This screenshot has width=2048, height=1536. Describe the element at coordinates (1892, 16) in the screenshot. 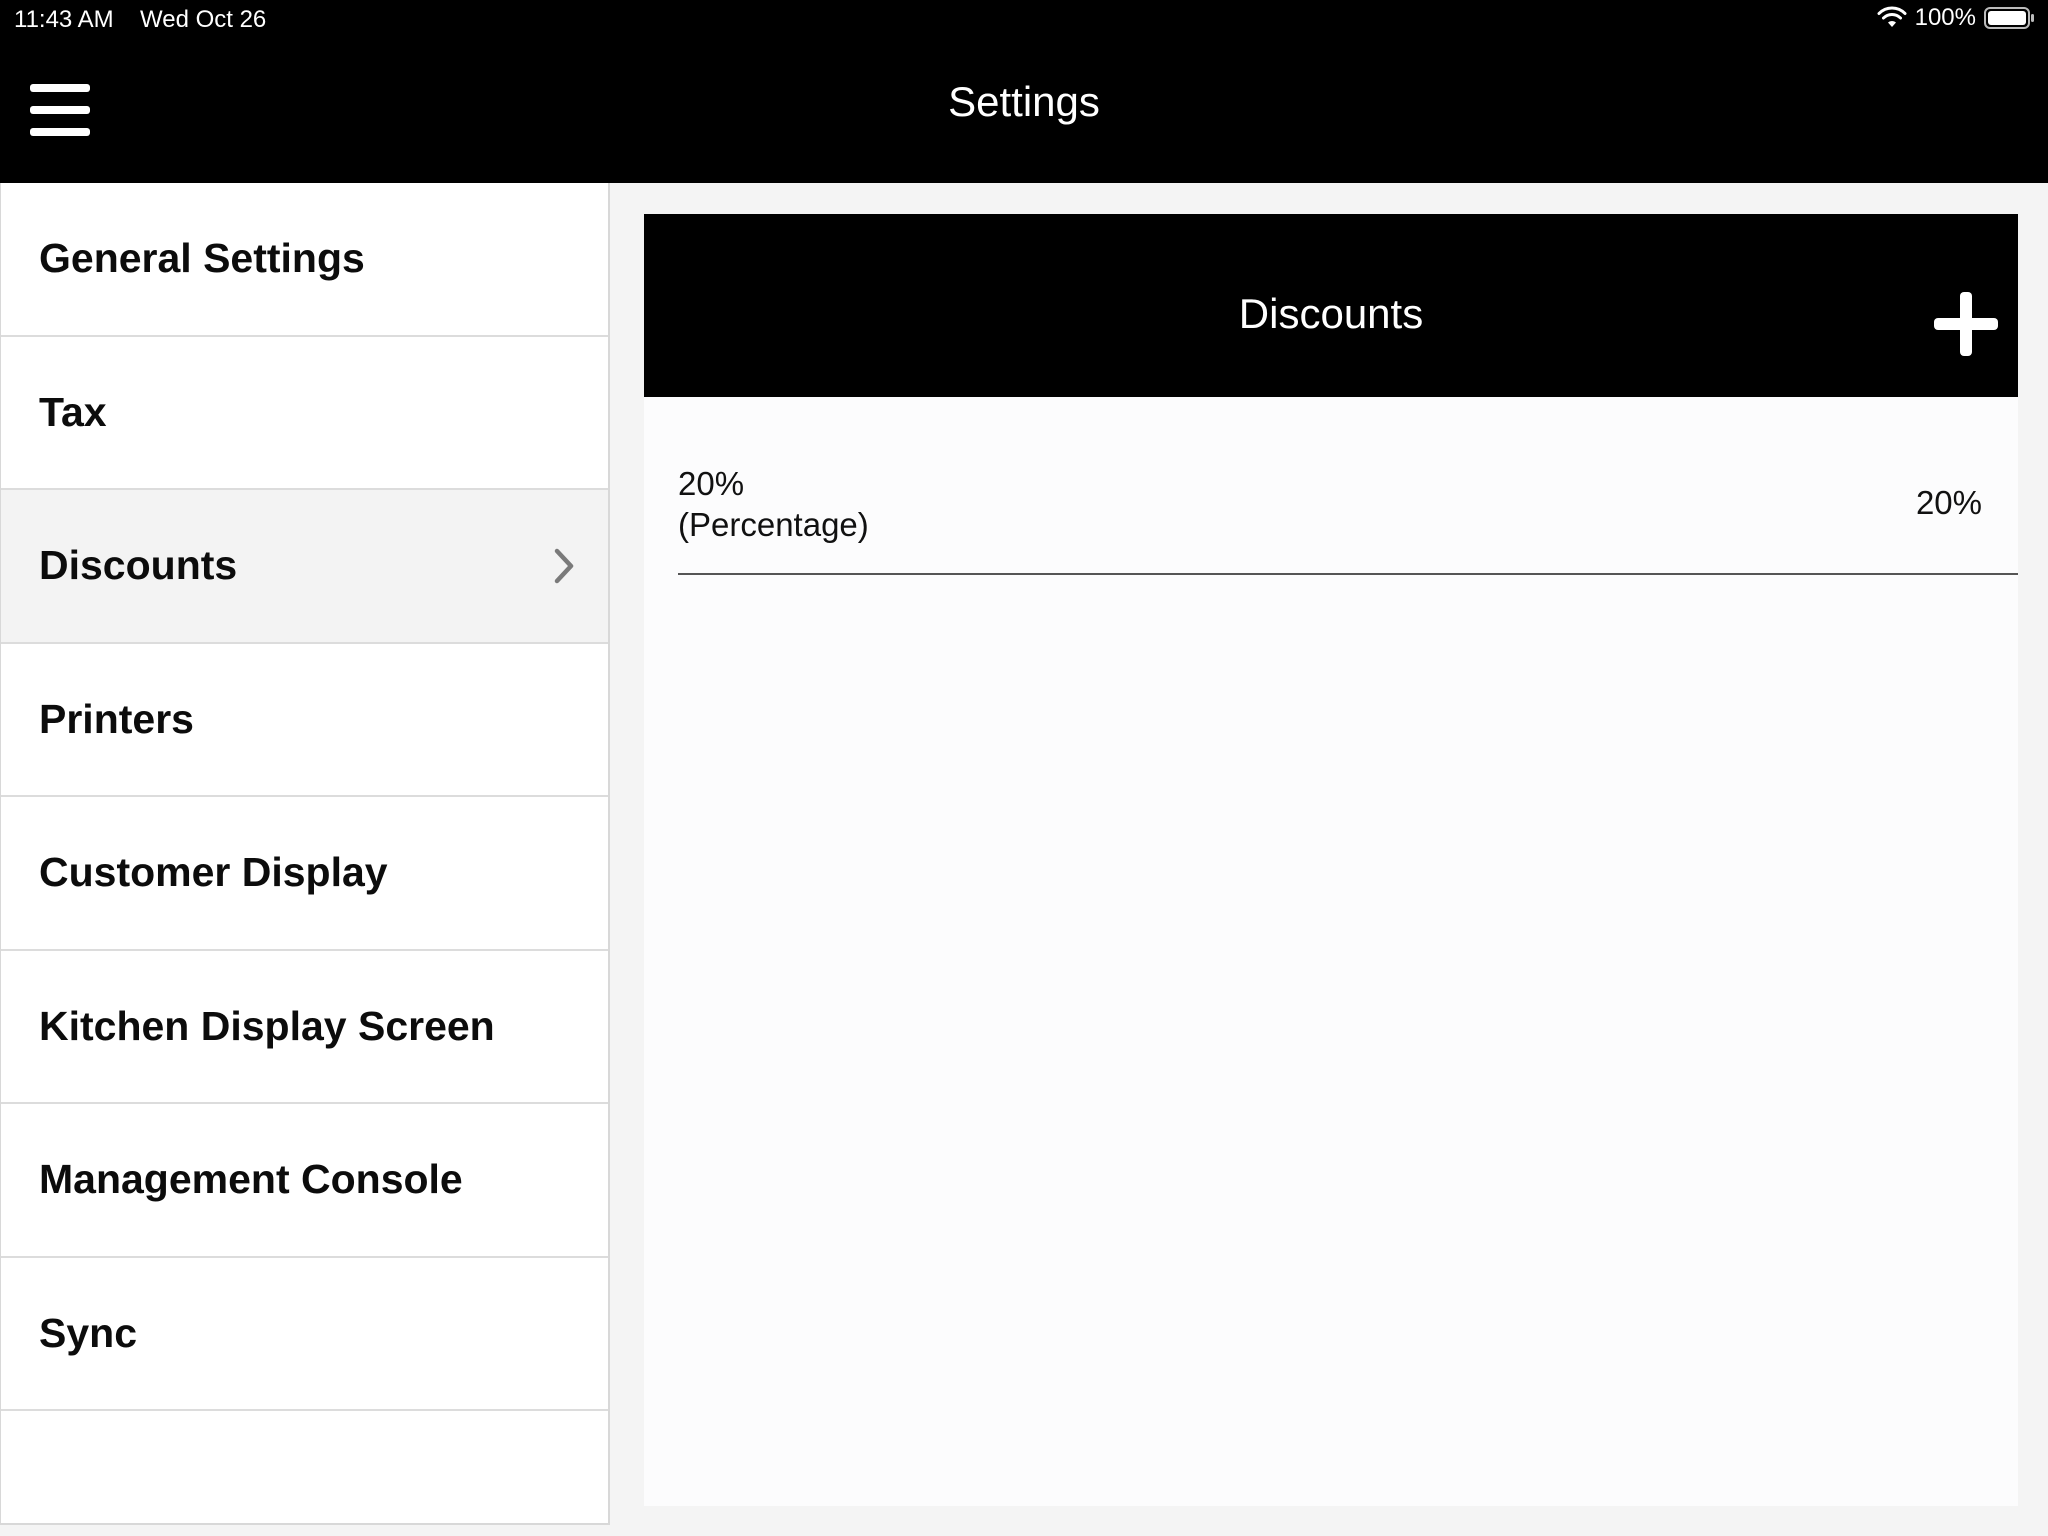

I see `wifi-icon` at that location.